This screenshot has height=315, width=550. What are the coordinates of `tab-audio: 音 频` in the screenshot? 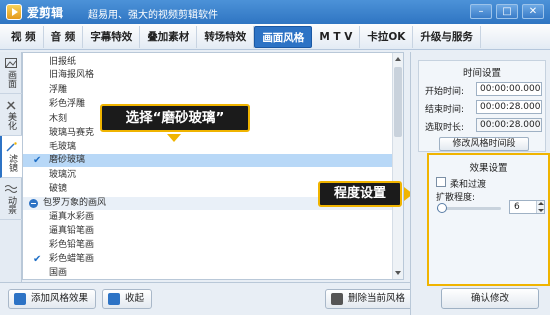 It's located at (64, 36).